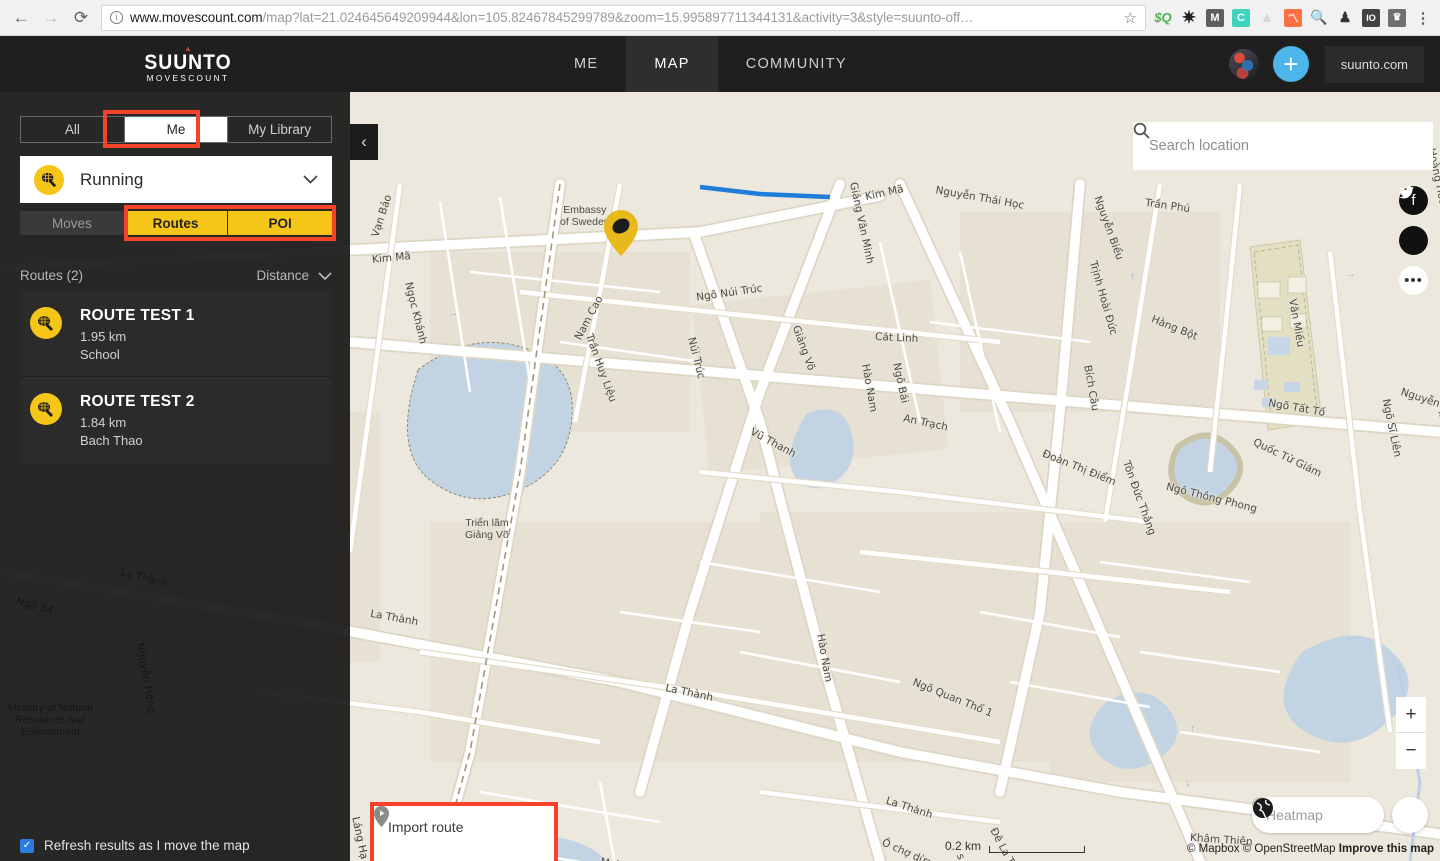  What do you see at coordinates (280, 223) in the screenshot?
I see `subtab-poi: POI` at bounding box center [280, 223].